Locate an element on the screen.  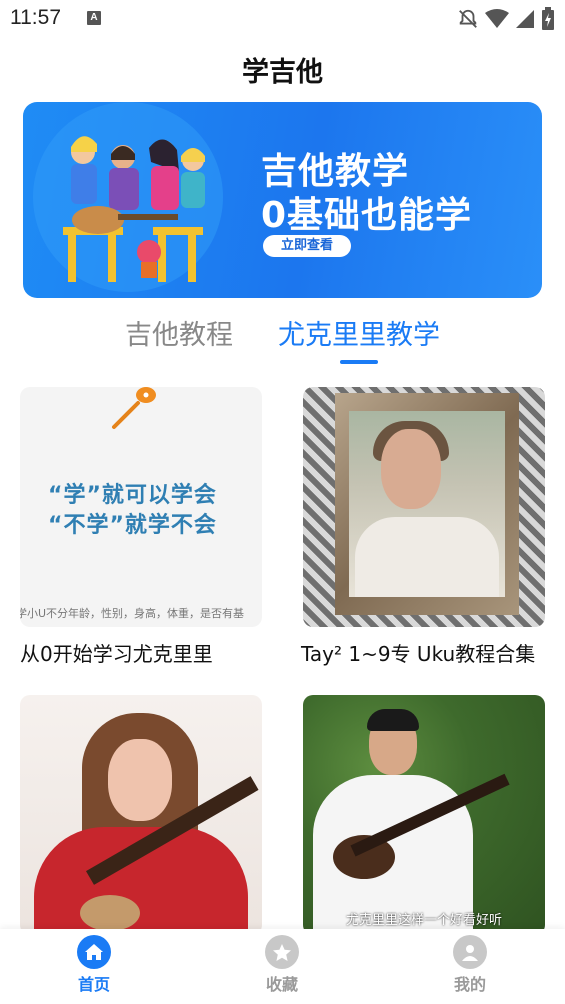
nav-home: 首页 is located at coordinates (94, 965).